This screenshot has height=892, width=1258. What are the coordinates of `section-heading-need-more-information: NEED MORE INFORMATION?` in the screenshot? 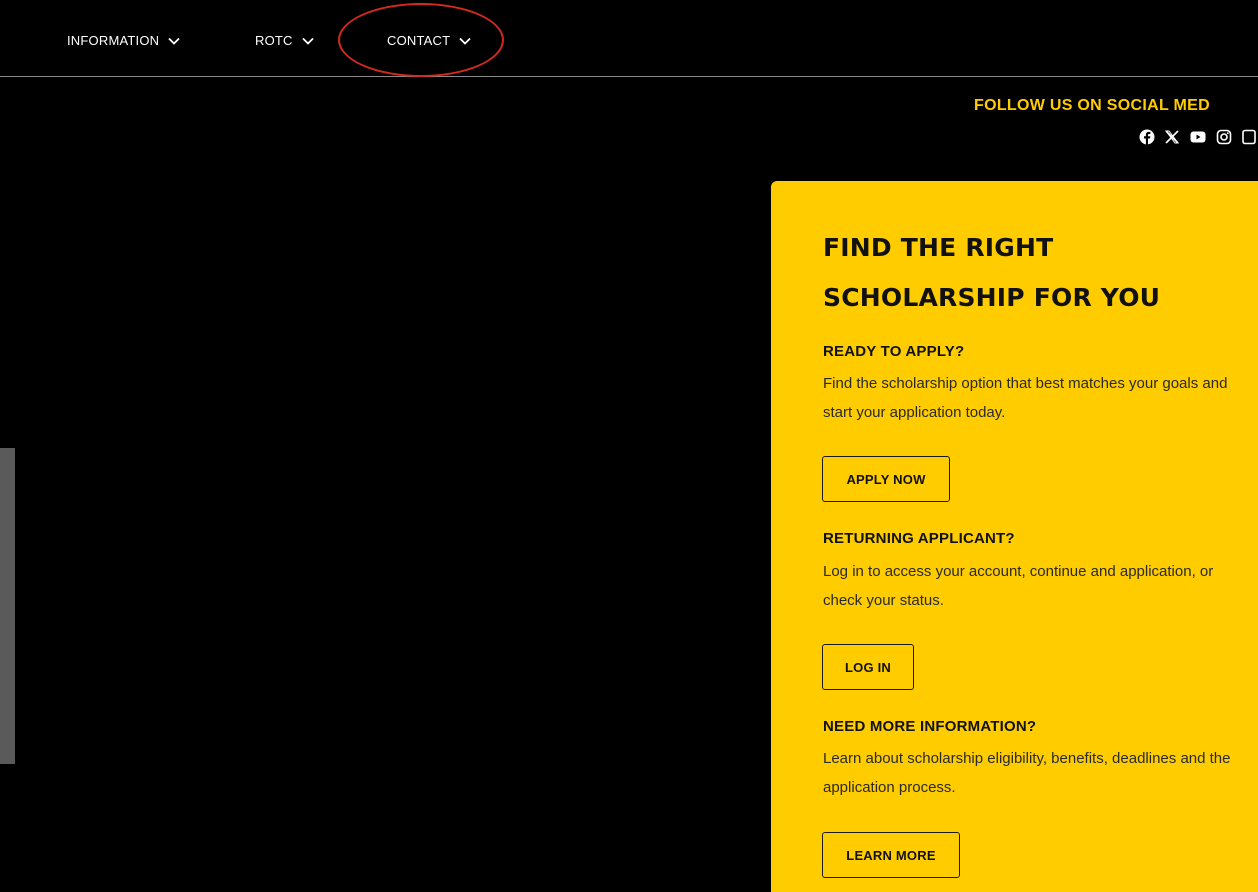 It's located at (930, 726).